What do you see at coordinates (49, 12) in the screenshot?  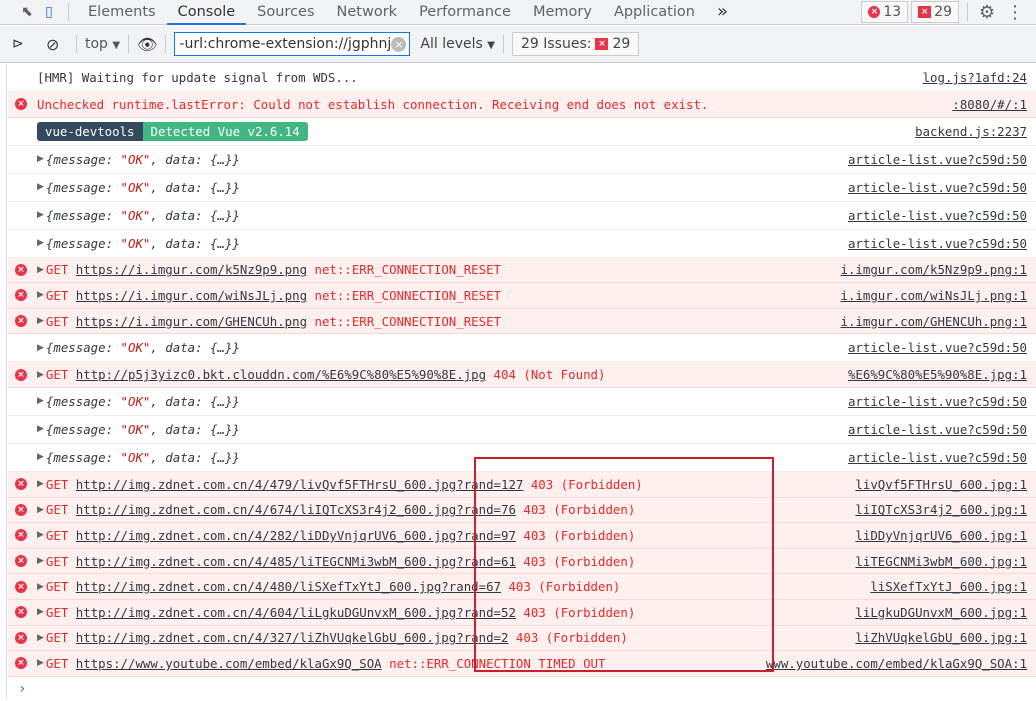 I see `device-toolbar-icon: ▯` at bounding box center [49, 12].